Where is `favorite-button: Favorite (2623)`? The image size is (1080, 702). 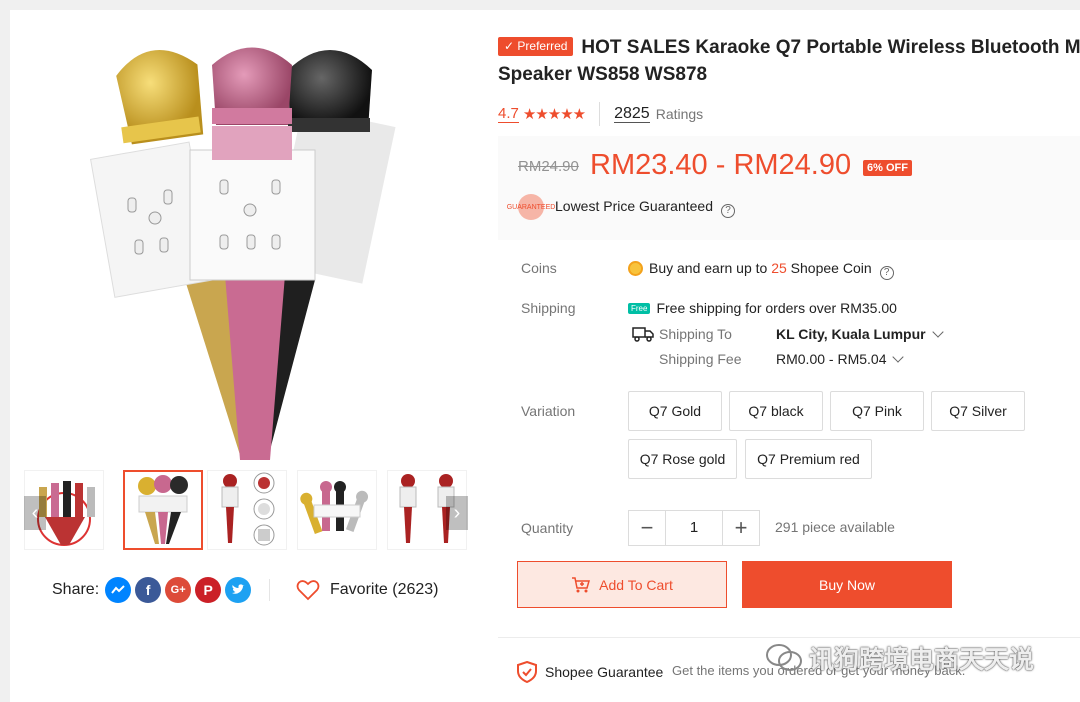
favorite-button: Favorite (2623) is located at coordinates (367, 590).